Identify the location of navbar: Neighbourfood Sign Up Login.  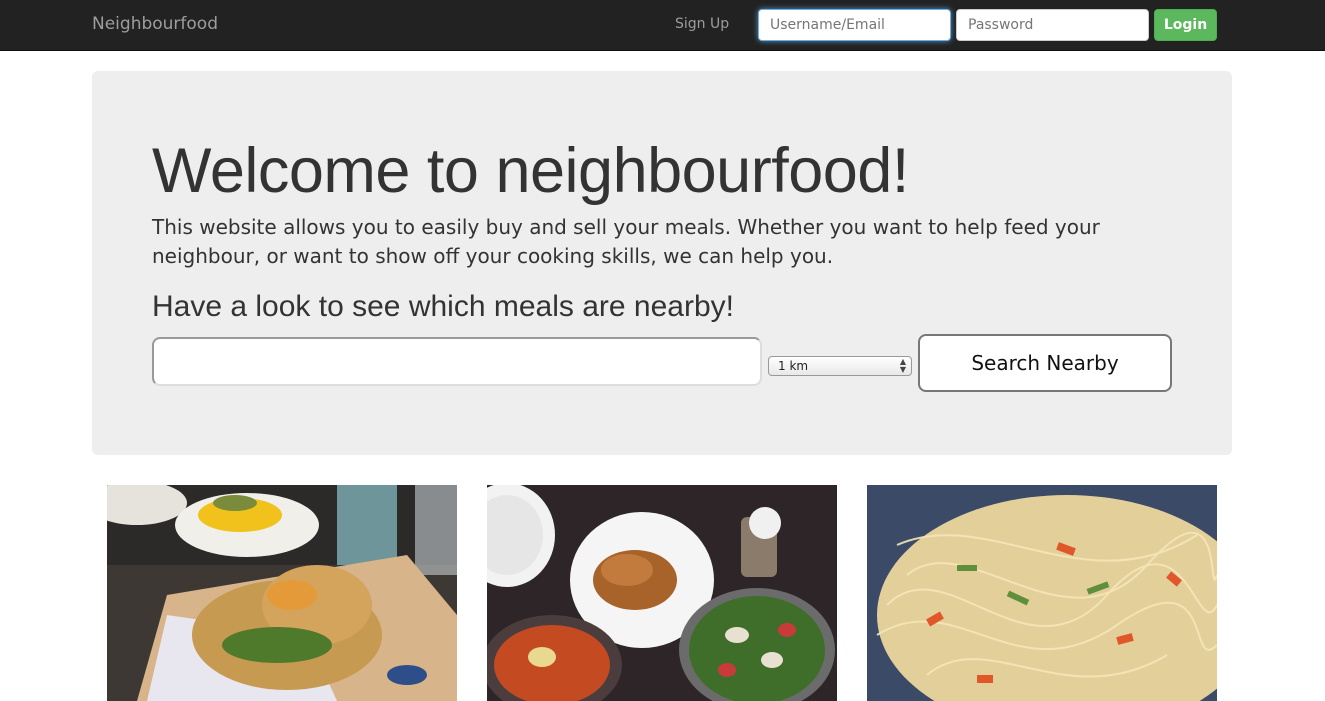
(662, 25).